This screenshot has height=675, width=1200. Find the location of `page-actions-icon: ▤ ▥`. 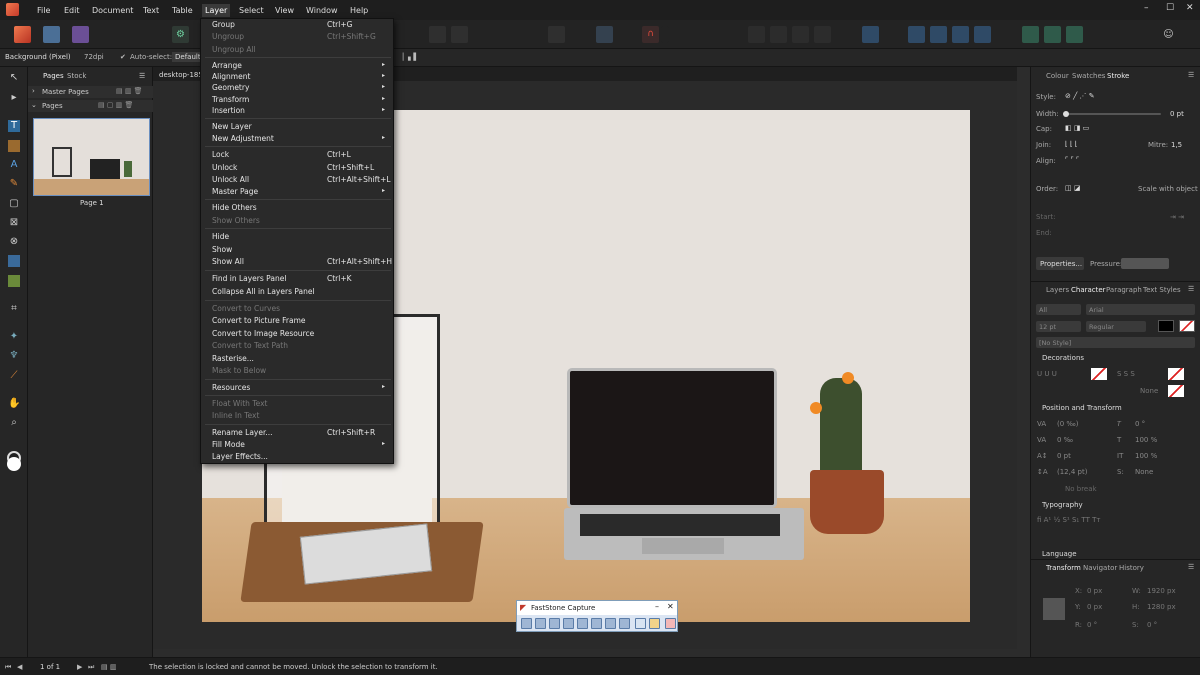

page-actions-icon: ▤ ▥ is located at coordinates (108, 667).